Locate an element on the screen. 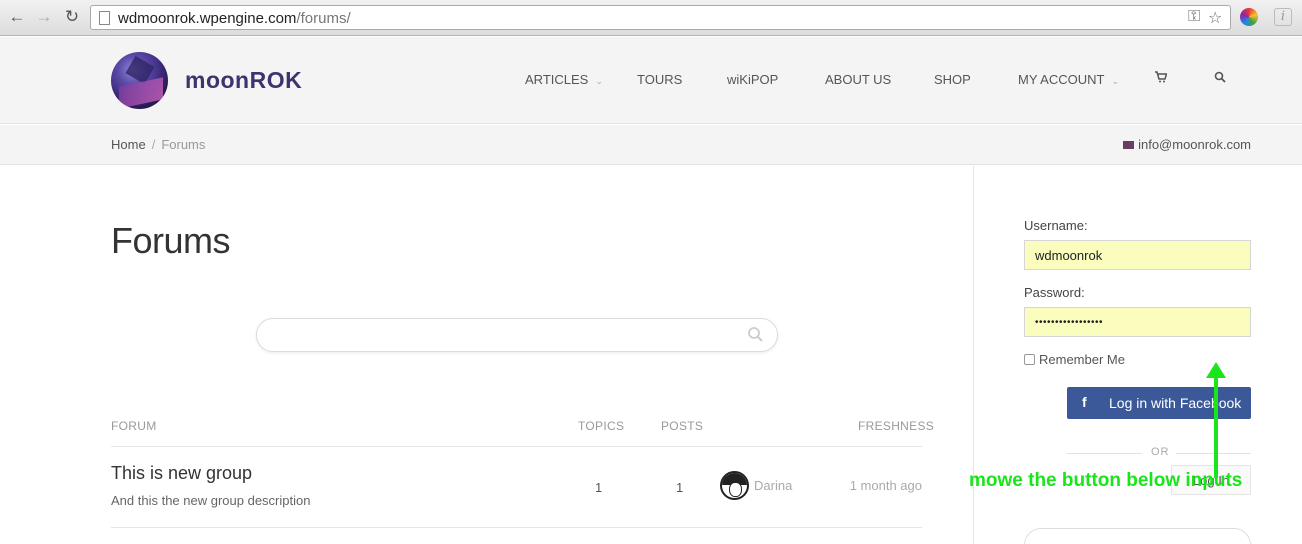 The image size is (1302, 544). username-label: Username: is located at coordinates (1056, 225).